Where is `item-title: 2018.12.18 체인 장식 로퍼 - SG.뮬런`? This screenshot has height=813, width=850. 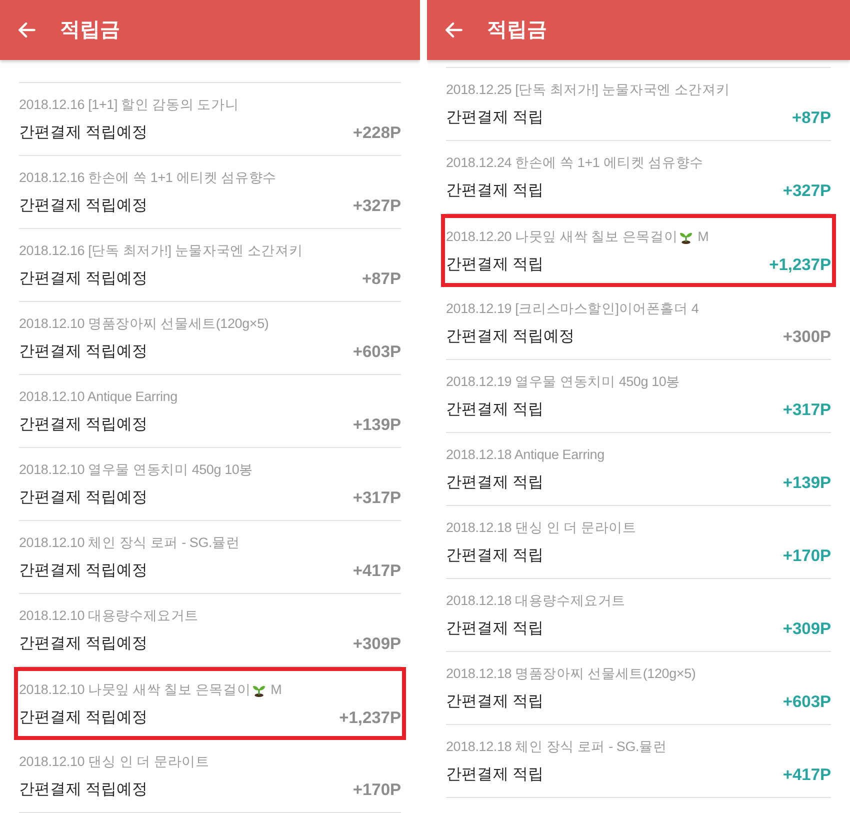
item-title: 2018.12.18 체인 장식 로퍼 - SG.뮬런 is located at coordinates (556, 747).